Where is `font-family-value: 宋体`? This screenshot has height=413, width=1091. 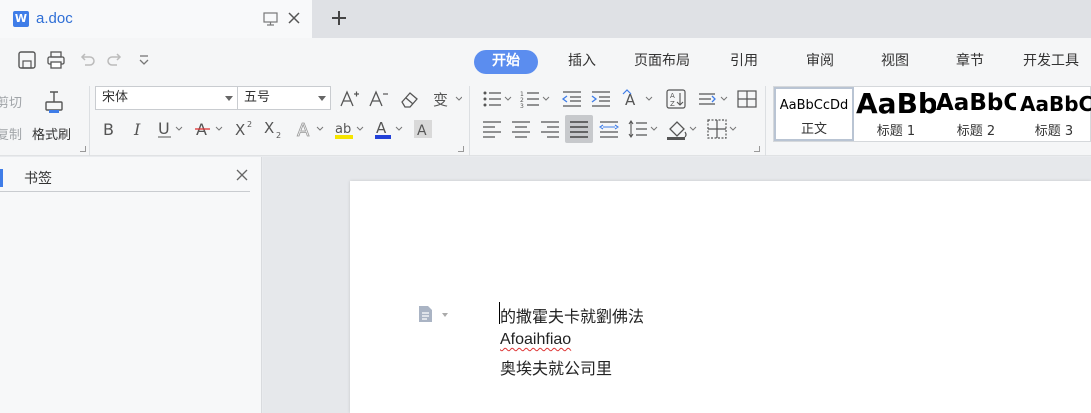
font-family-value: 宋体 is located at coordinates (115, 97).